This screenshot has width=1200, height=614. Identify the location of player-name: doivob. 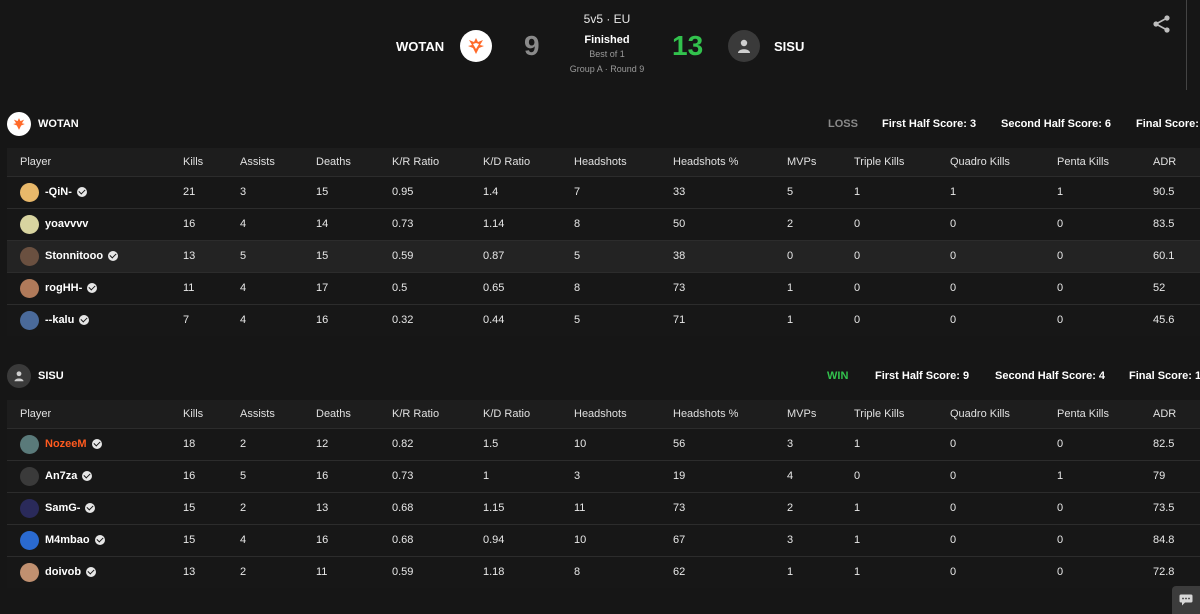
(63, 572).